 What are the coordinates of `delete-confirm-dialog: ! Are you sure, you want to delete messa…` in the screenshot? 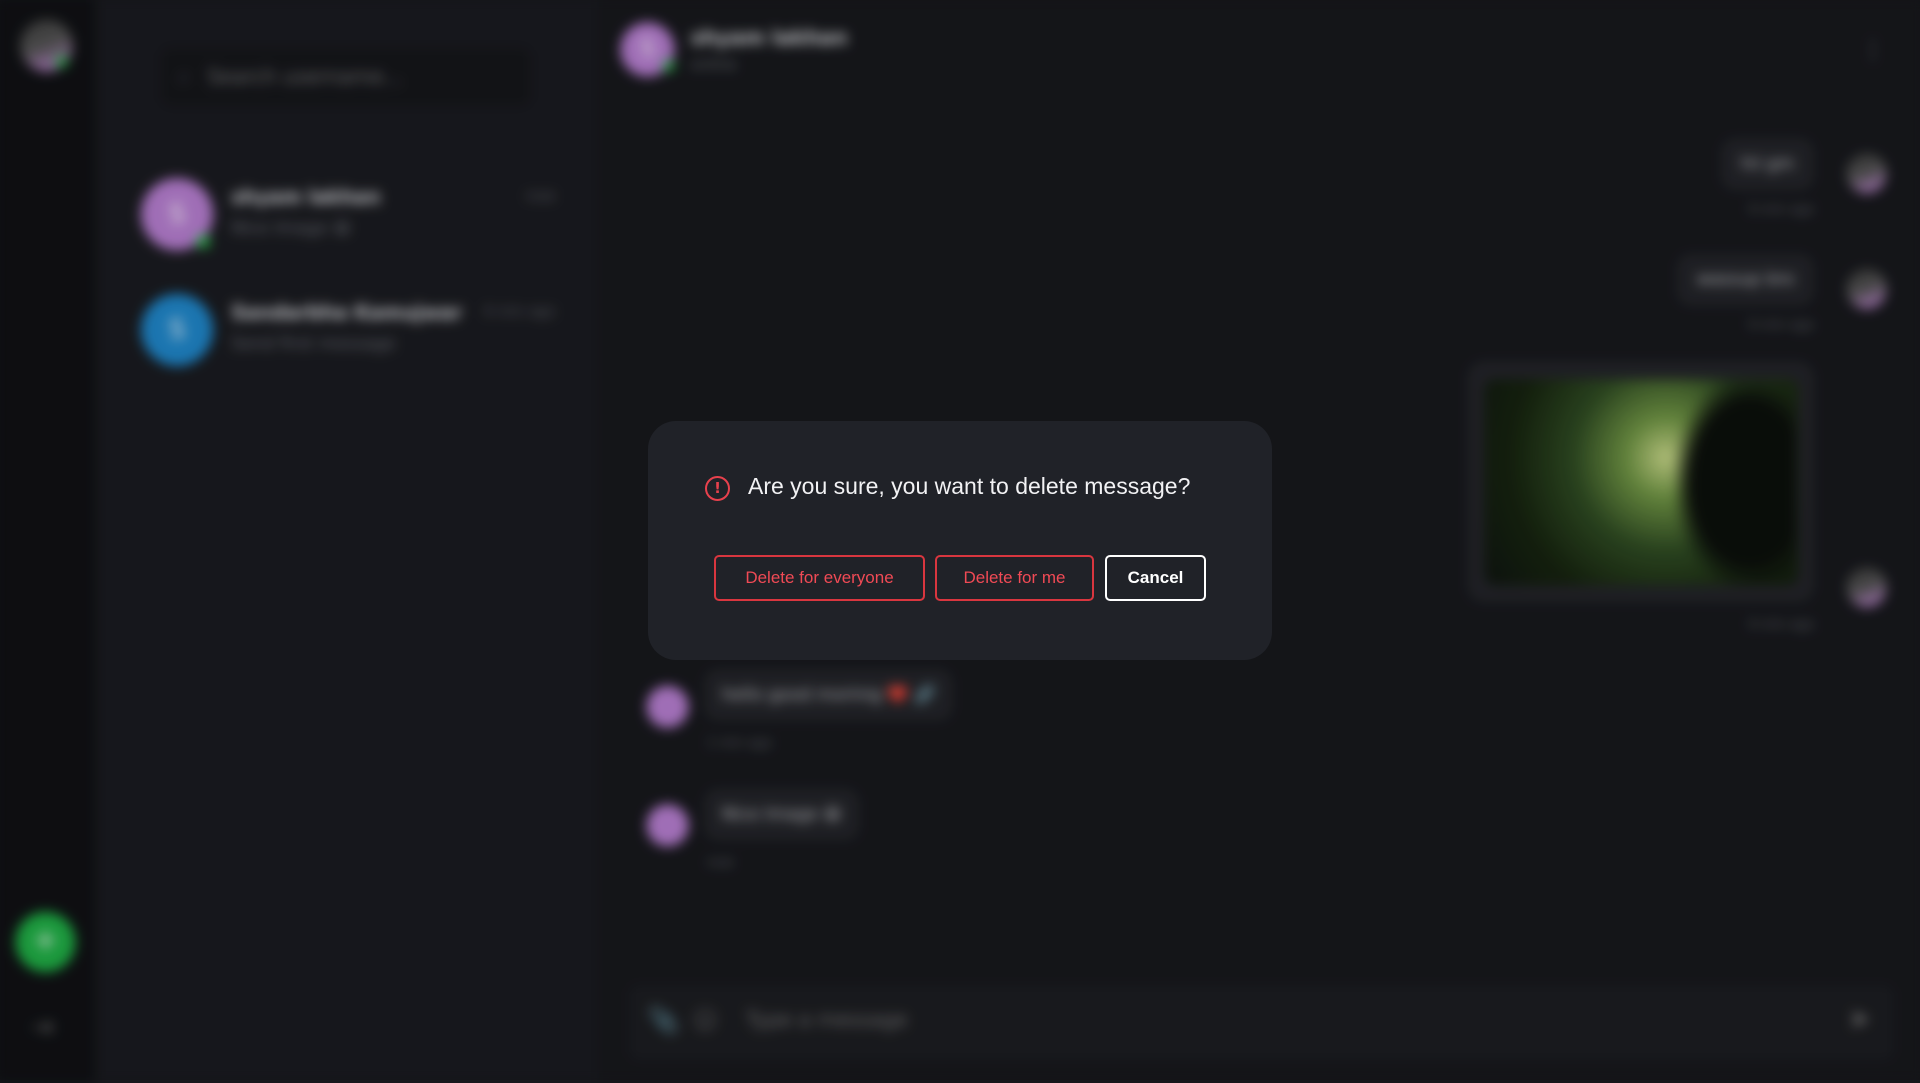 It's located at (960, 540).